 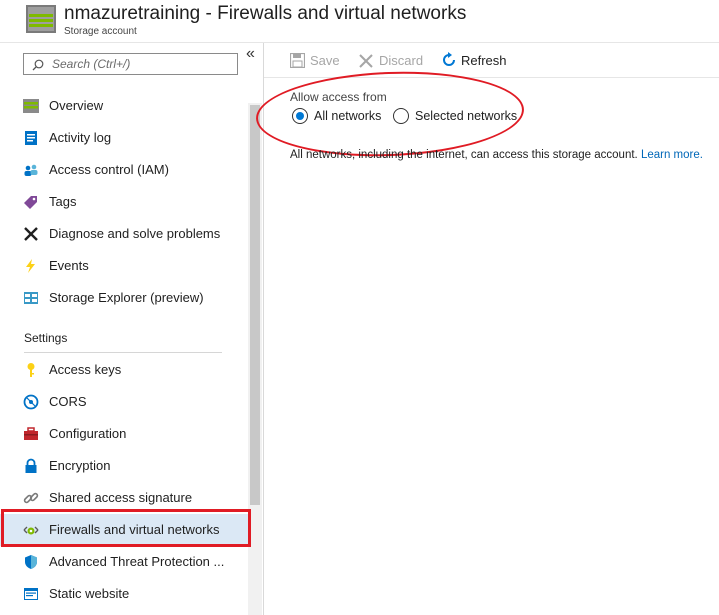 I want to click on search-box, so click(x=130, y=64).